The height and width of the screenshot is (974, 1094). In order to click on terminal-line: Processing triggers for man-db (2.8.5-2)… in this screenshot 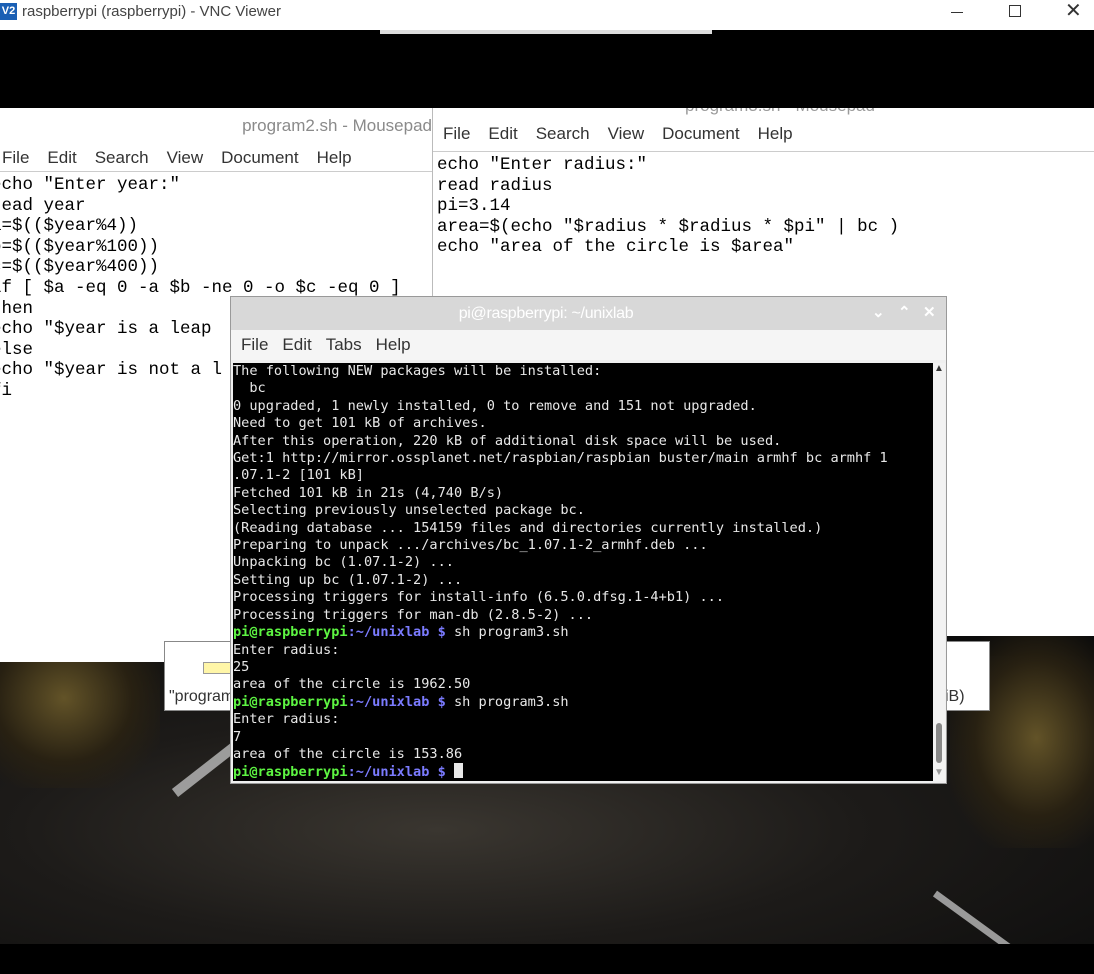, I will do `click(583, 615)`.